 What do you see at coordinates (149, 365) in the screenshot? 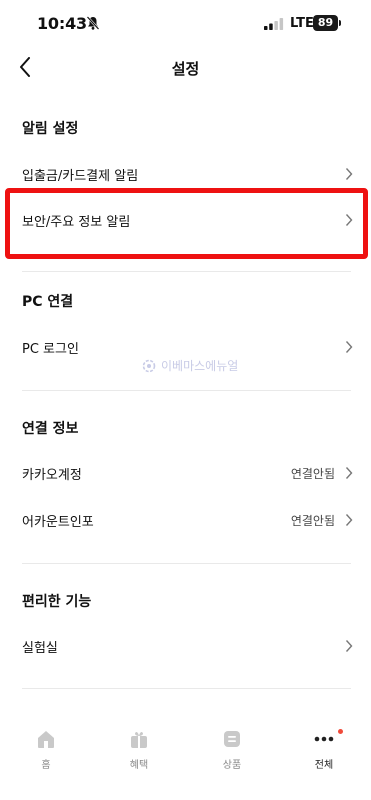
I see `watermark-logo-icon` at bounding box center [149, 365].